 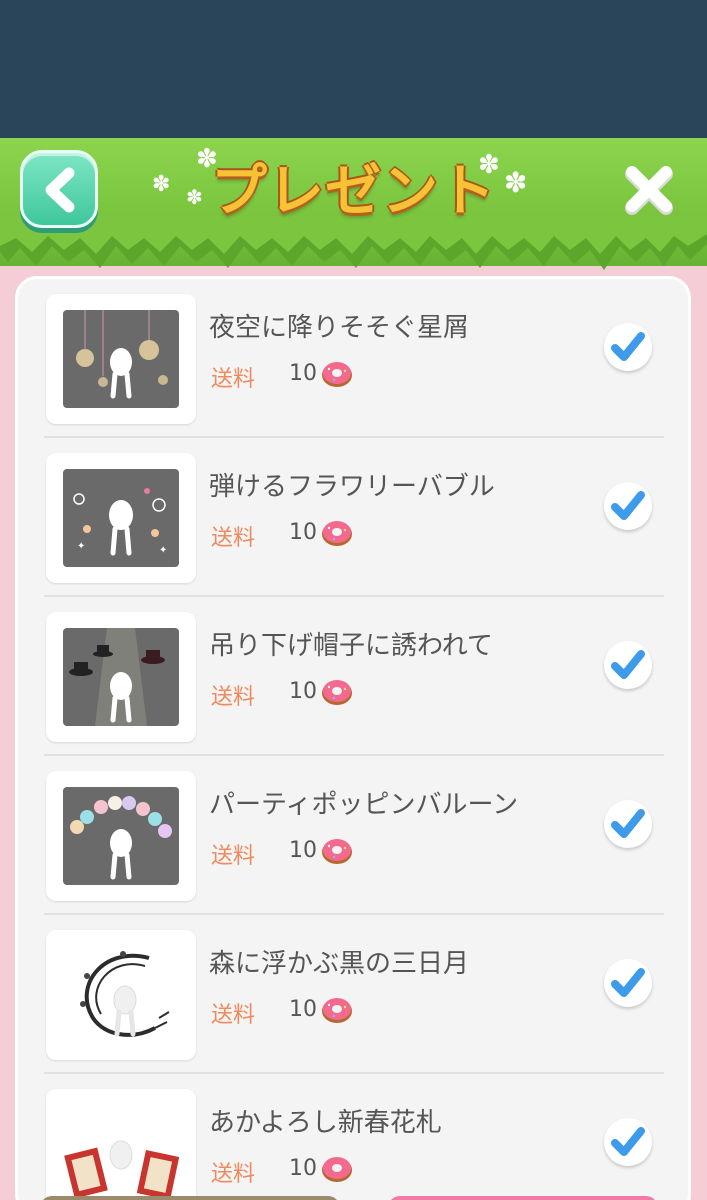 I want to click on item-image: ✦ ✦, so click(x=121, y=518).